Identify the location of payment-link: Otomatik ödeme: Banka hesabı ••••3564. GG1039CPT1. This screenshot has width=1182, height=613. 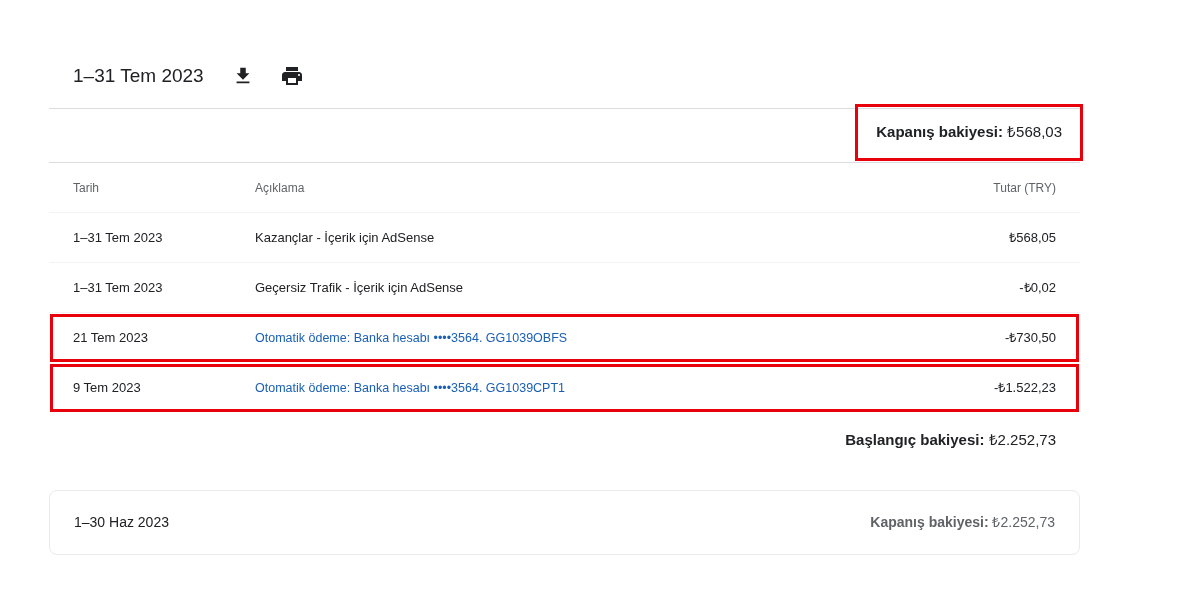
(410, 388).